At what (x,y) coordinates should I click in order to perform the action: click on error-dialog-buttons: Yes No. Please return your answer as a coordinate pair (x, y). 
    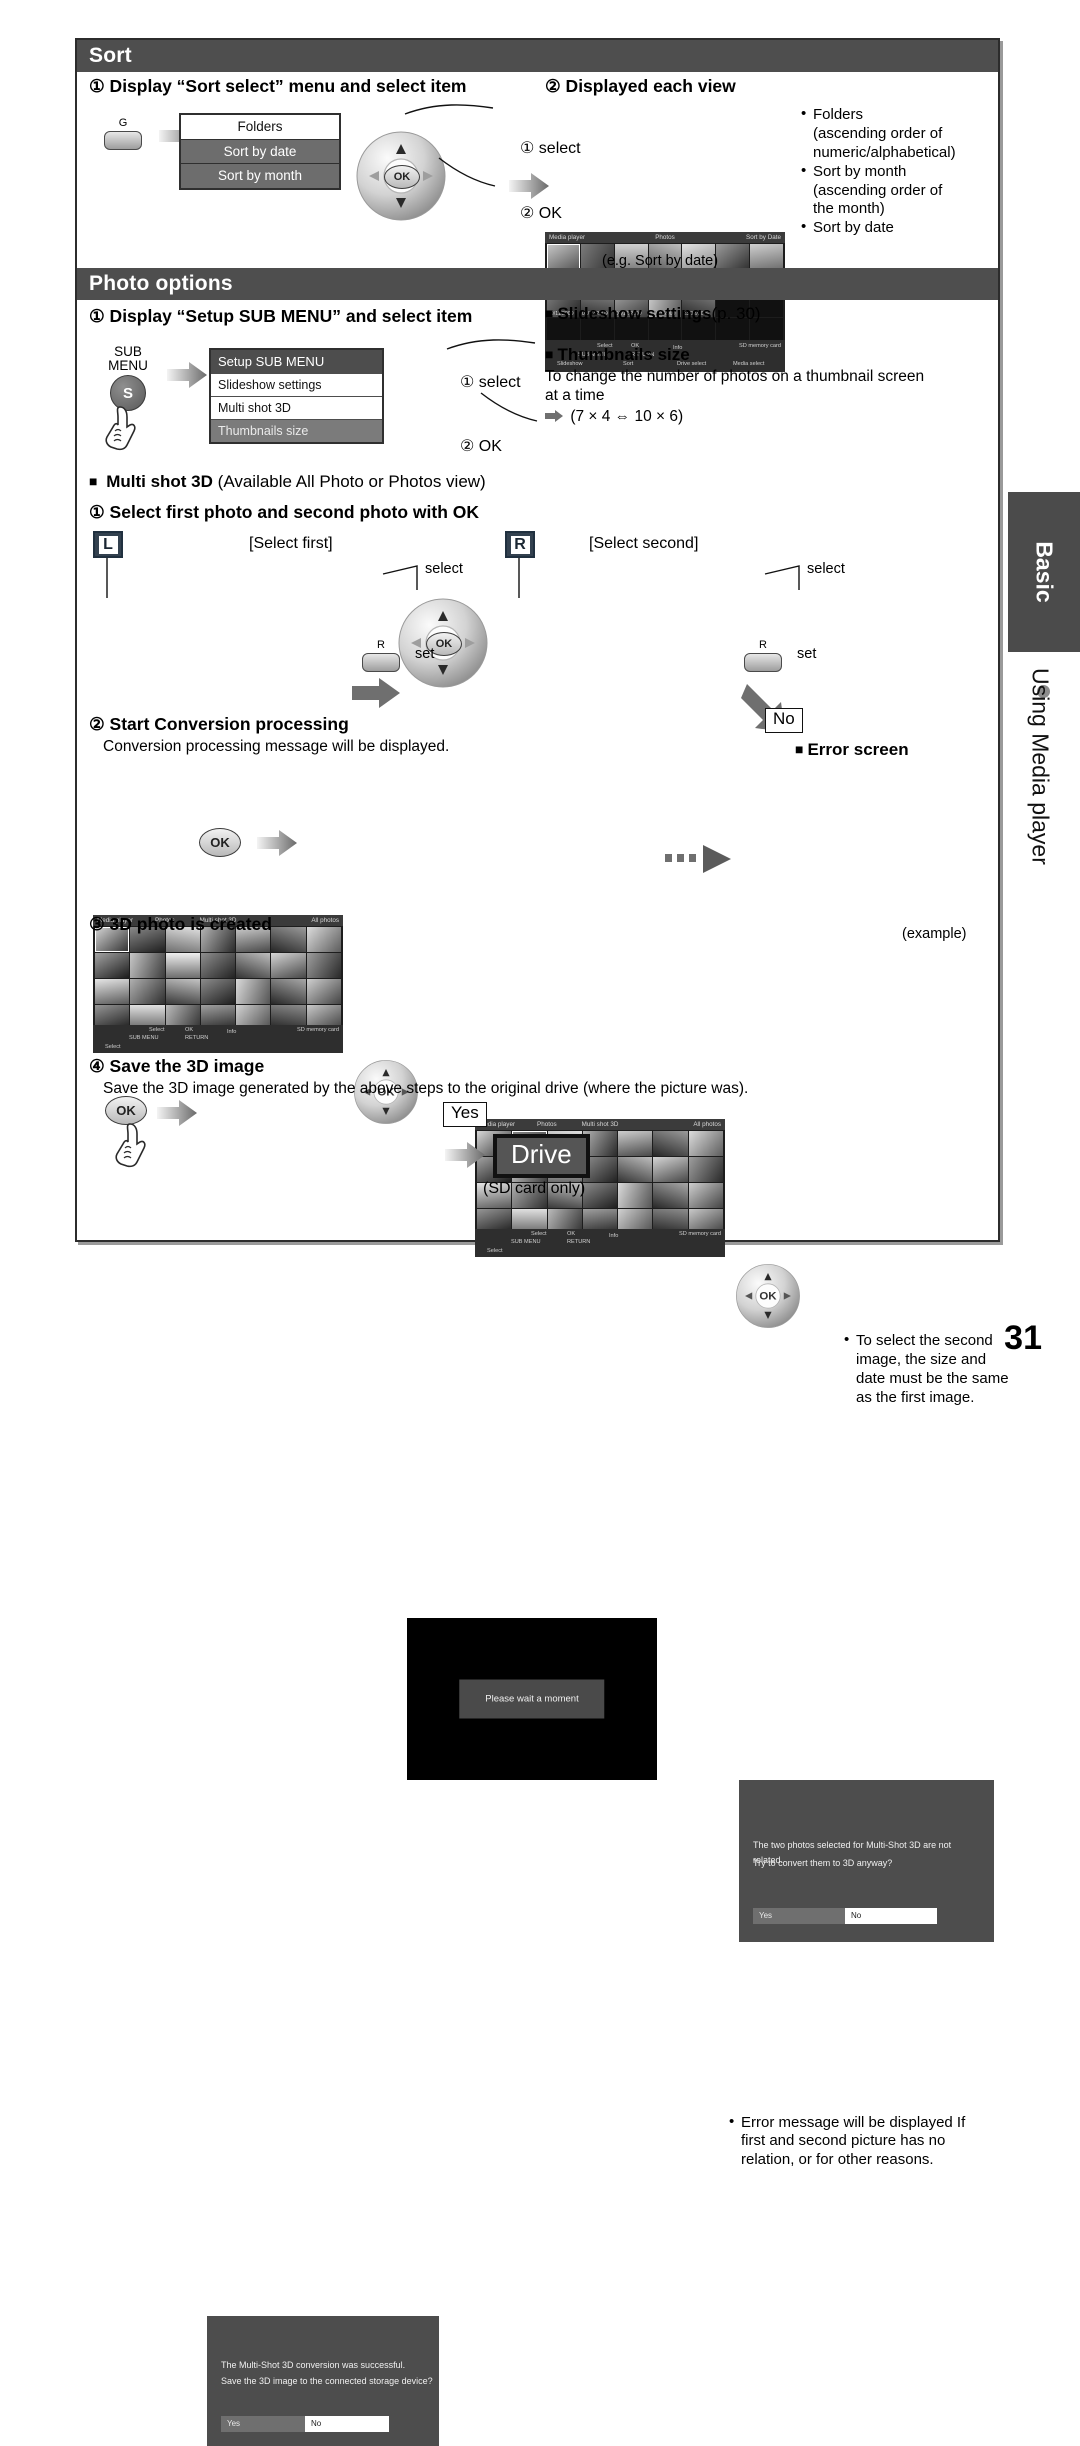
    Looking at the image, I should click on (845, 1915).